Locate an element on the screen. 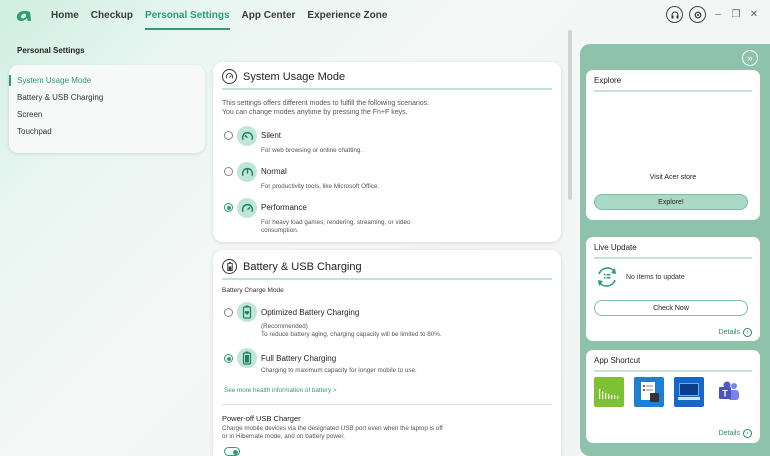  radio-normal is located at coordinates (228, 171).